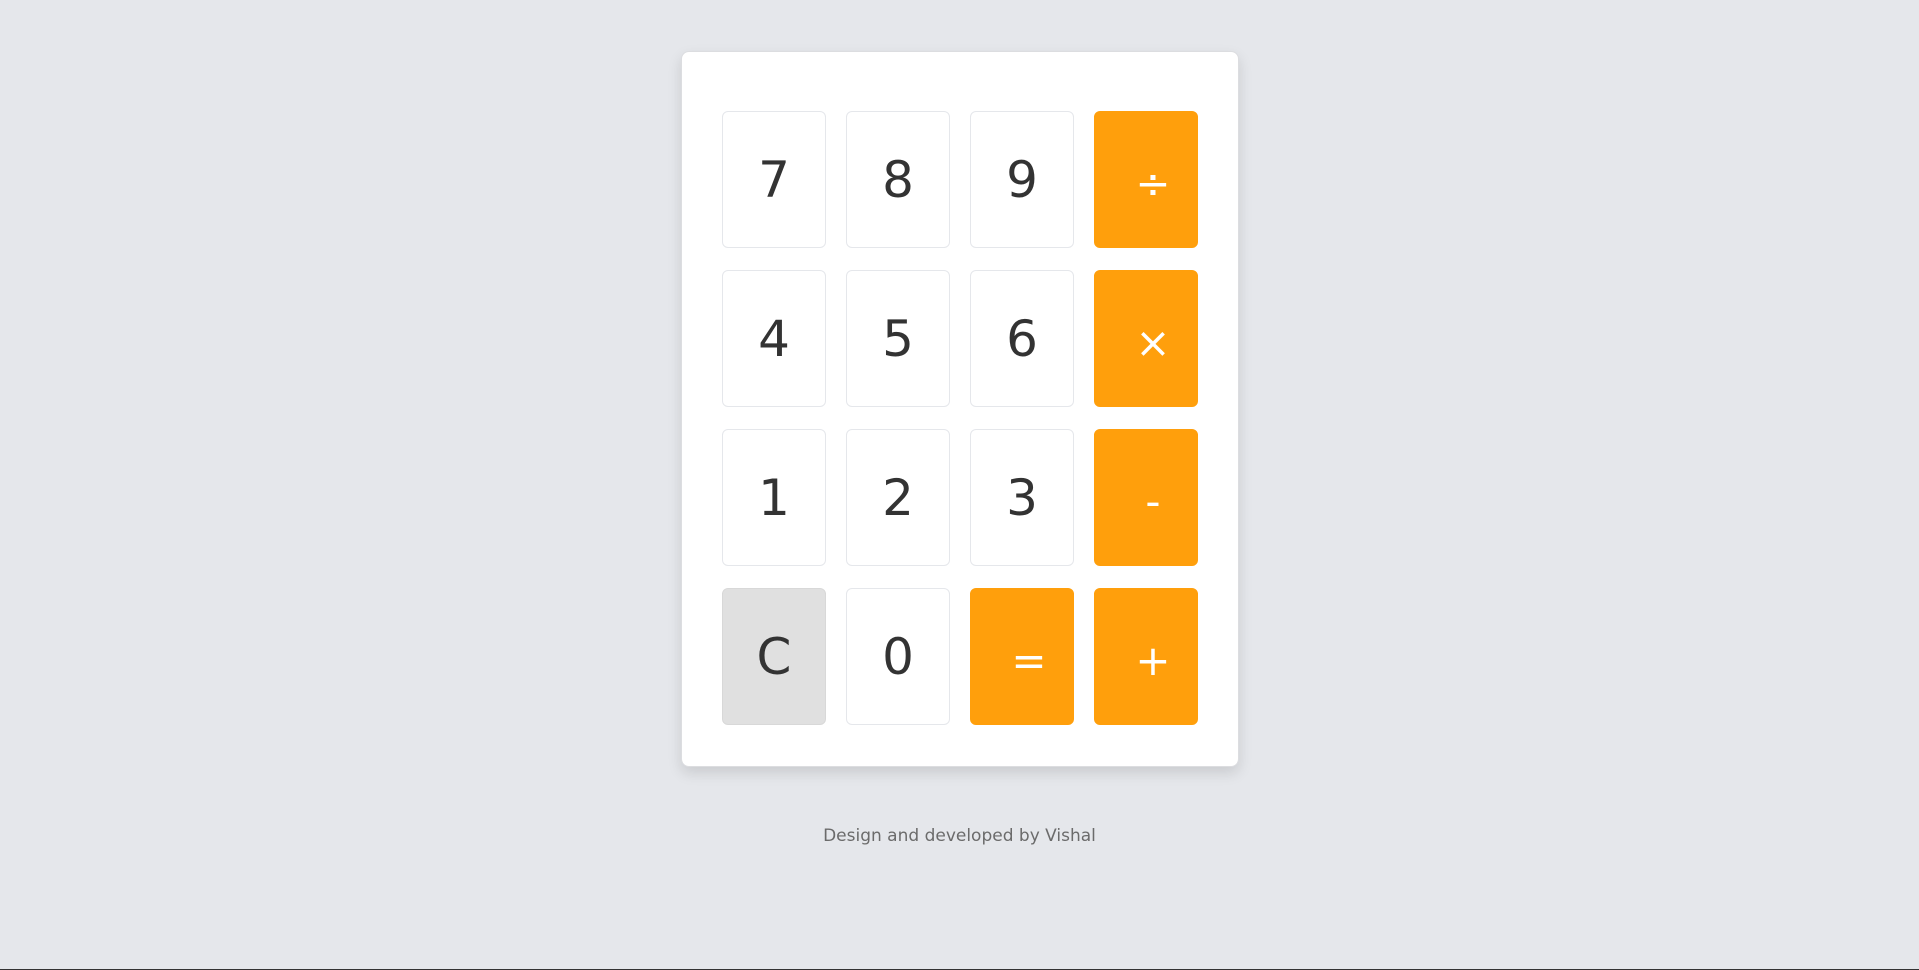 The image size is (1919, 970). Describe the element at coordinates (898, 179) in the screenshot. I see `key-8: 8` at that location.